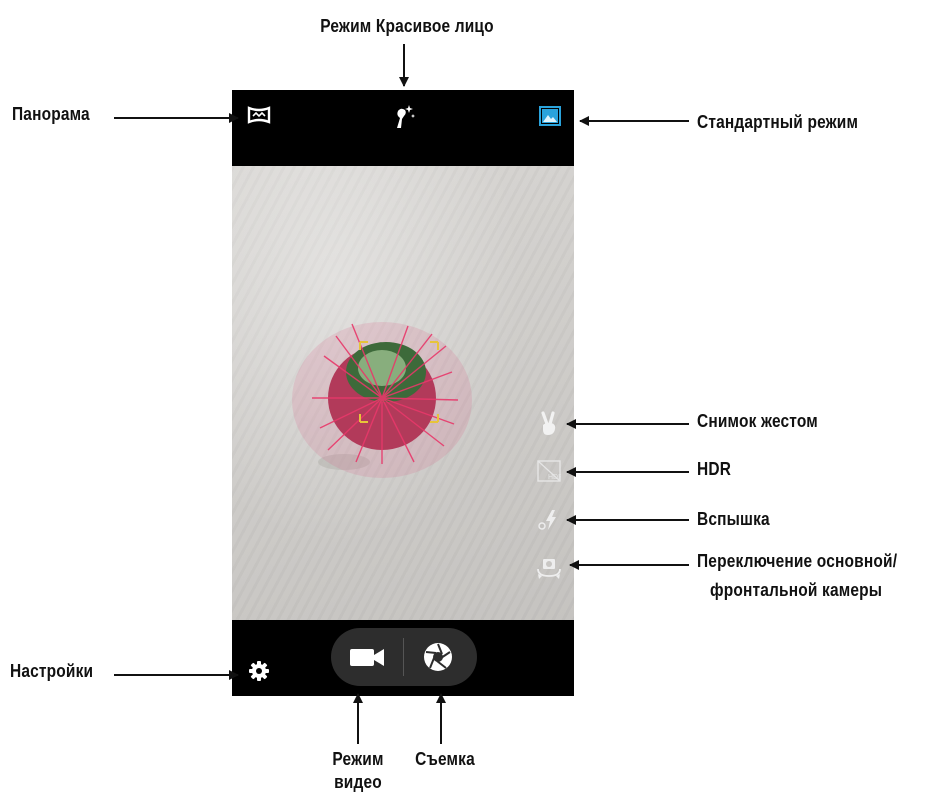  I want to click on gear-icon, so click(259, 671).